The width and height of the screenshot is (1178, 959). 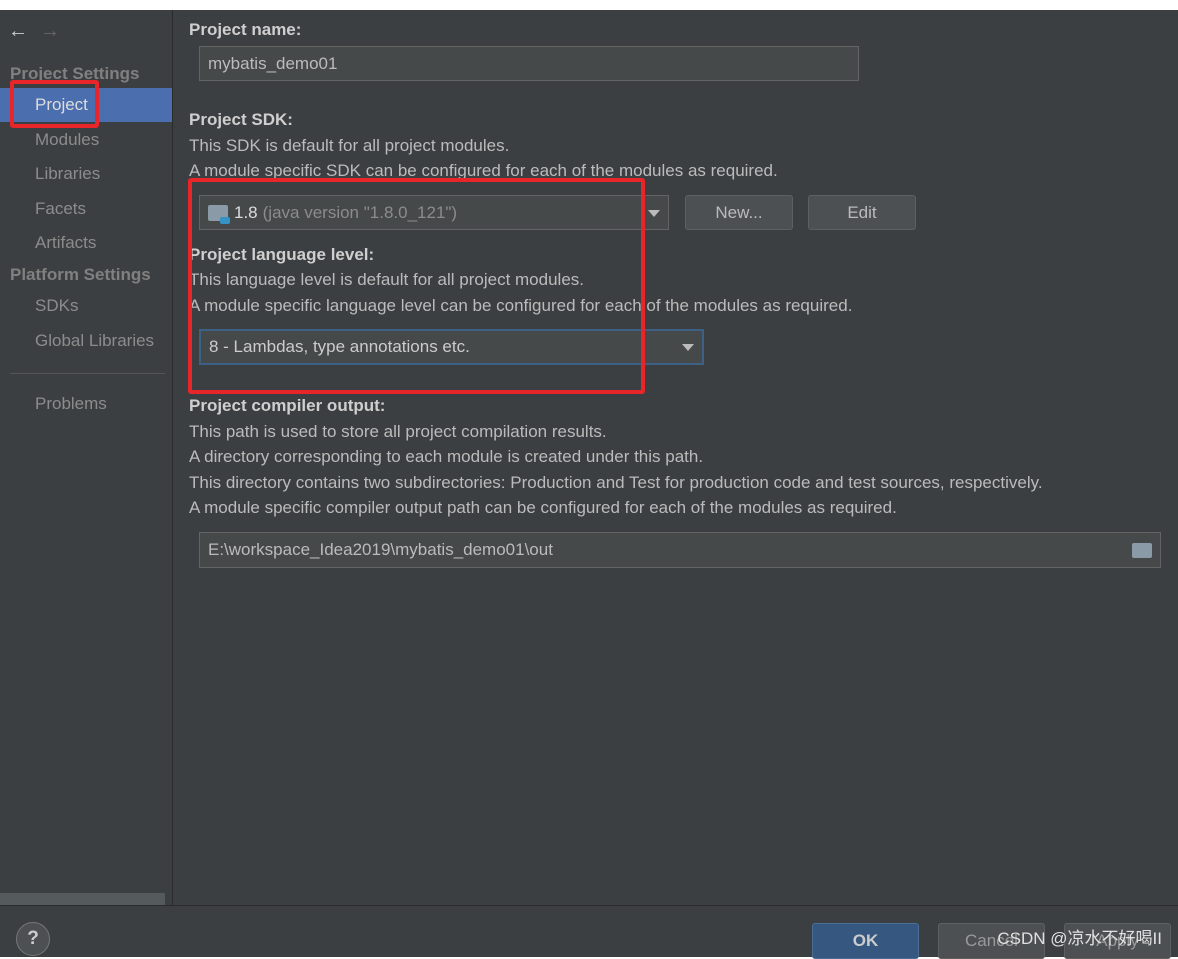 What do you see at coordinates (86, 243) in the screenshot?
I see `sidebar-item-artifacts: Artifacts` at bounding box center [86, 243].